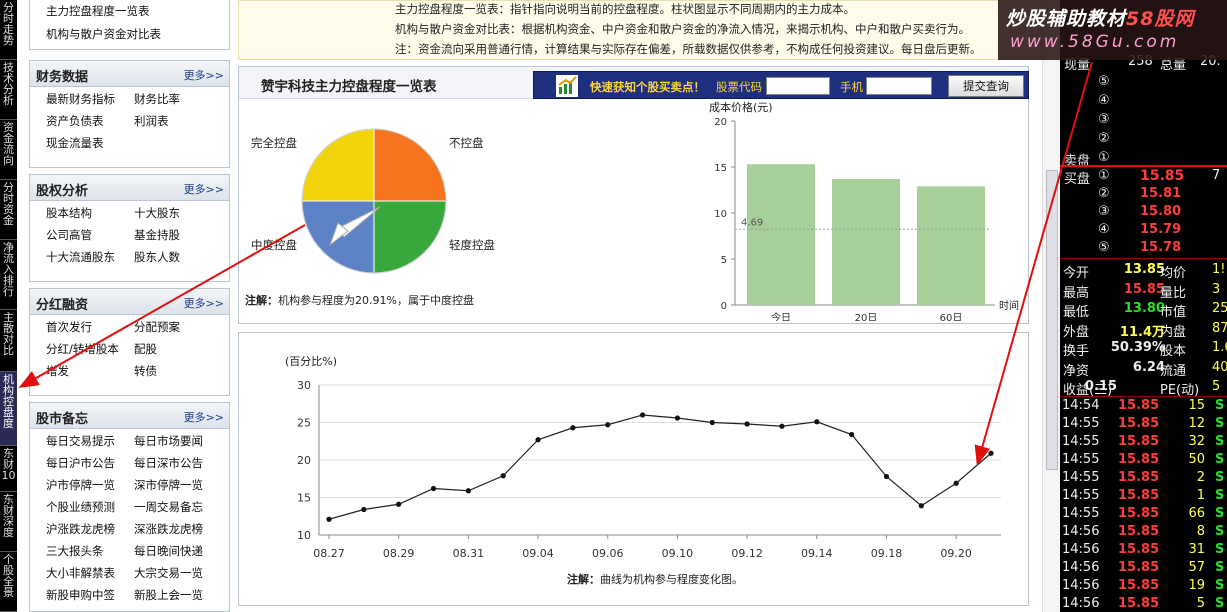 Image resolution: width=1227 pixels, height=612 pixels. I want to click on submit-query-button: 提交查询, so click(986, 86).